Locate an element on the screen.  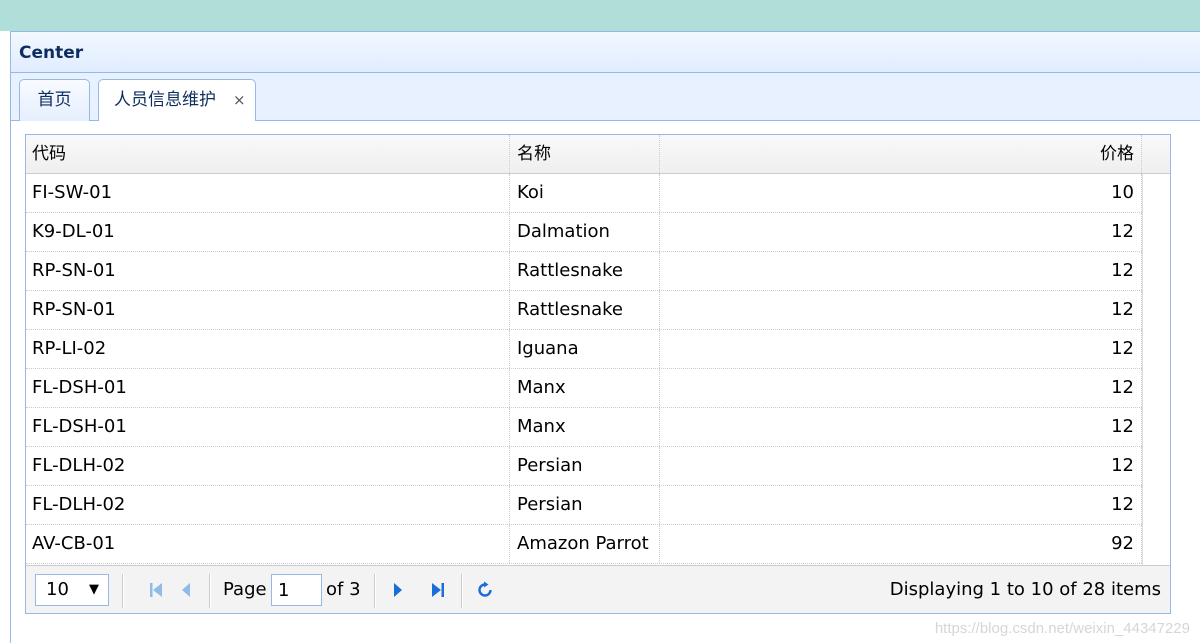
cell-name: Amazon Parrot is located at coordinates (585, 544).